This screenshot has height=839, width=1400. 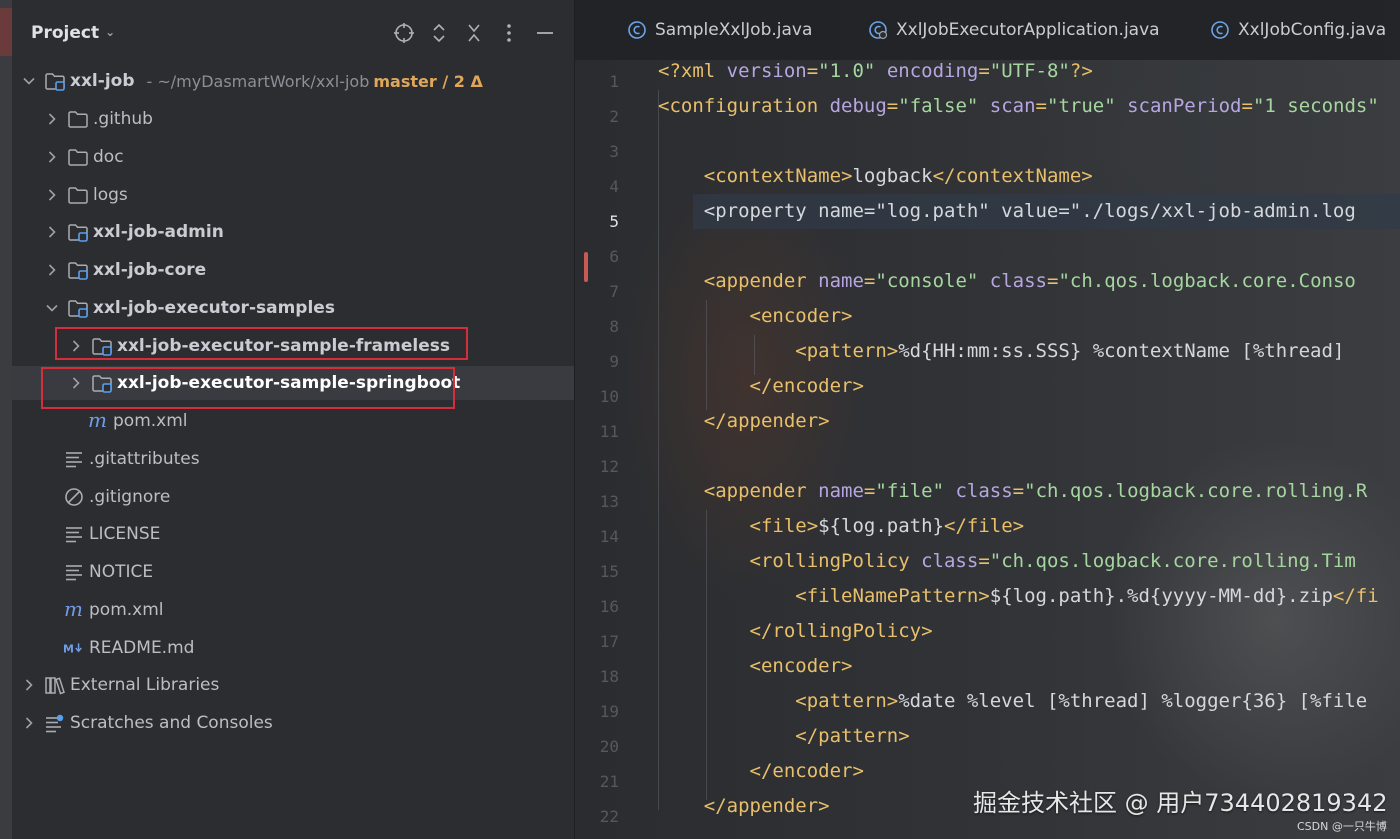 I want to click on tab-label: XxlJobConfig.java, so click(x=1312, y=30).